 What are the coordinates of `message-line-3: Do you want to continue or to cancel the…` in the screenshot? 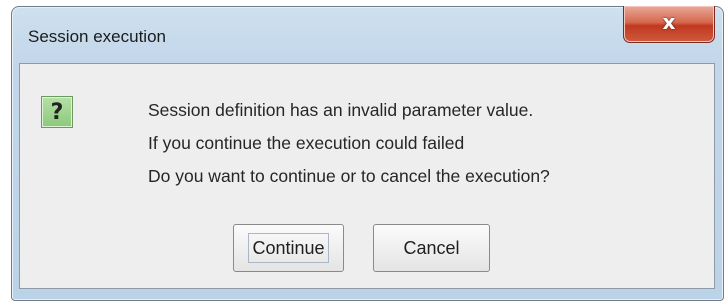 It's located at (349, 176).